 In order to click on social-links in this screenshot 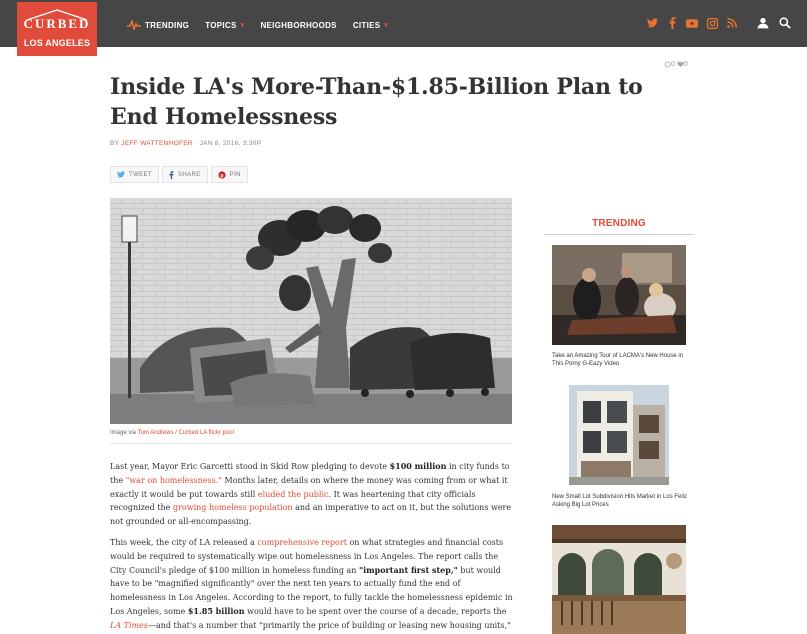, I will do `click(696, 23)`.